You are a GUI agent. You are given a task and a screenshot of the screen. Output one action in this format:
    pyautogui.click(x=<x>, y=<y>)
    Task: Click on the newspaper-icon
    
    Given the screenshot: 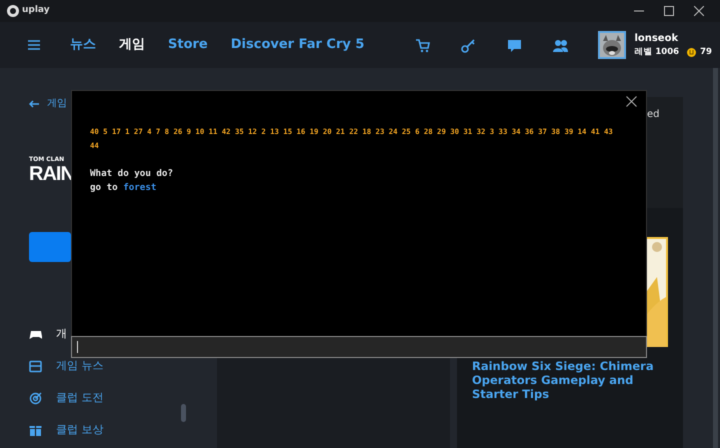 What is the action you would take?
    pyautogui.click(x=35, y=366)
    